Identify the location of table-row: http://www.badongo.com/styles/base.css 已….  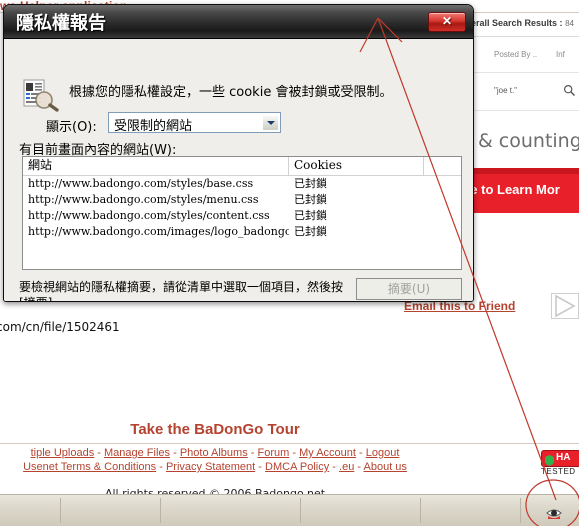
(242, 184).